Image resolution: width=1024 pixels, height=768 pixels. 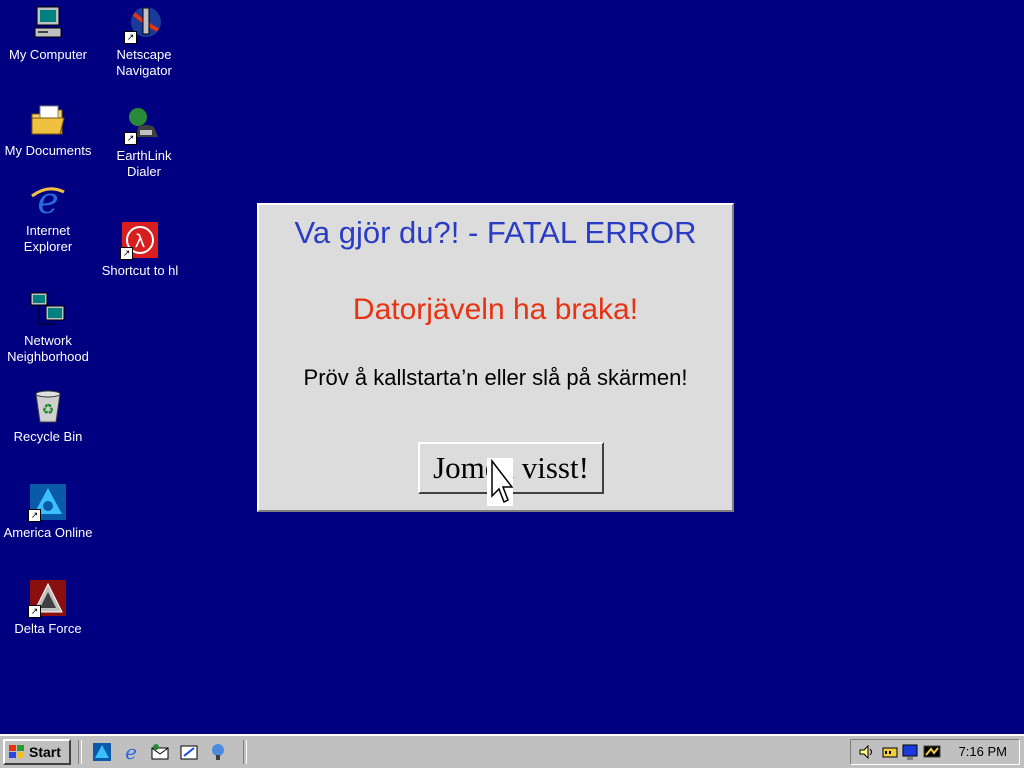 I want to click on netscape-icon: ↗, so click(x=144, y=24).